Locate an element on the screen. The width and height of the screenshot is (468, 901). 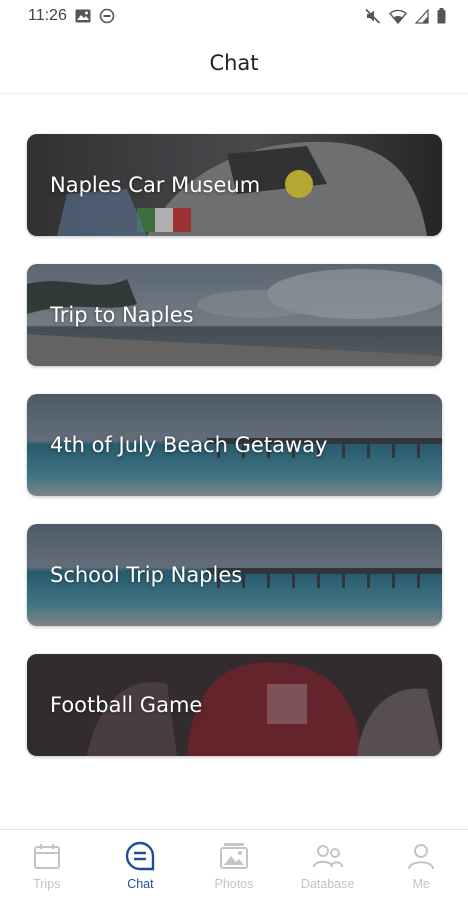
nav-label: Database is located at coordinates (327, 884).